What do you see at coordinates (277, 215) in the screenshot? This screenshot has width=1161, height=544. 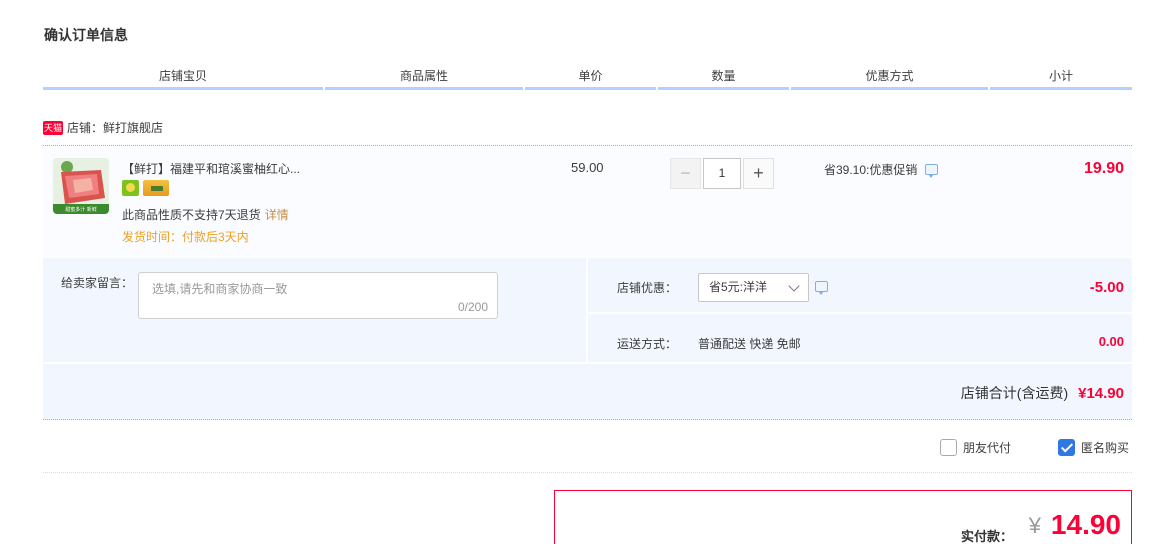 I see `no-return-detail-link: 详情` at bounding box center [277, 215].